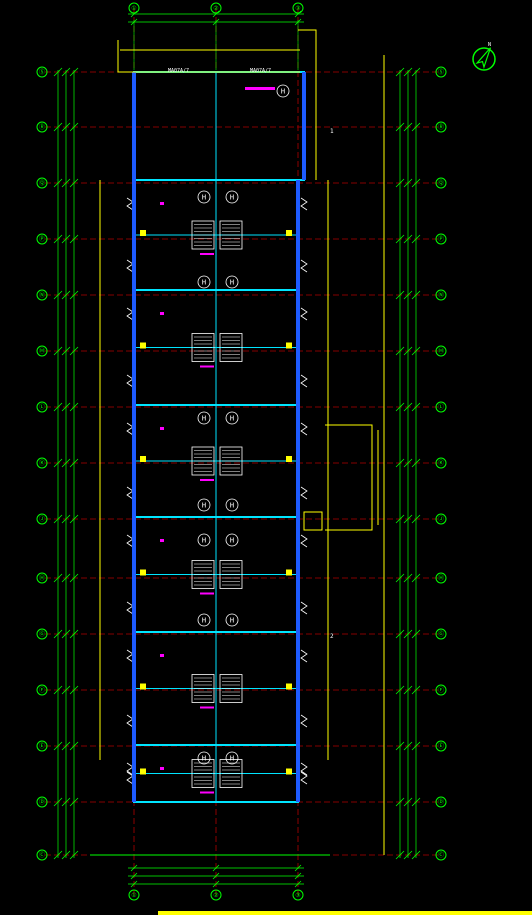 This screenshot has height=915, width=532. I want to click on section-mark-2: 2, so click(332, 636).